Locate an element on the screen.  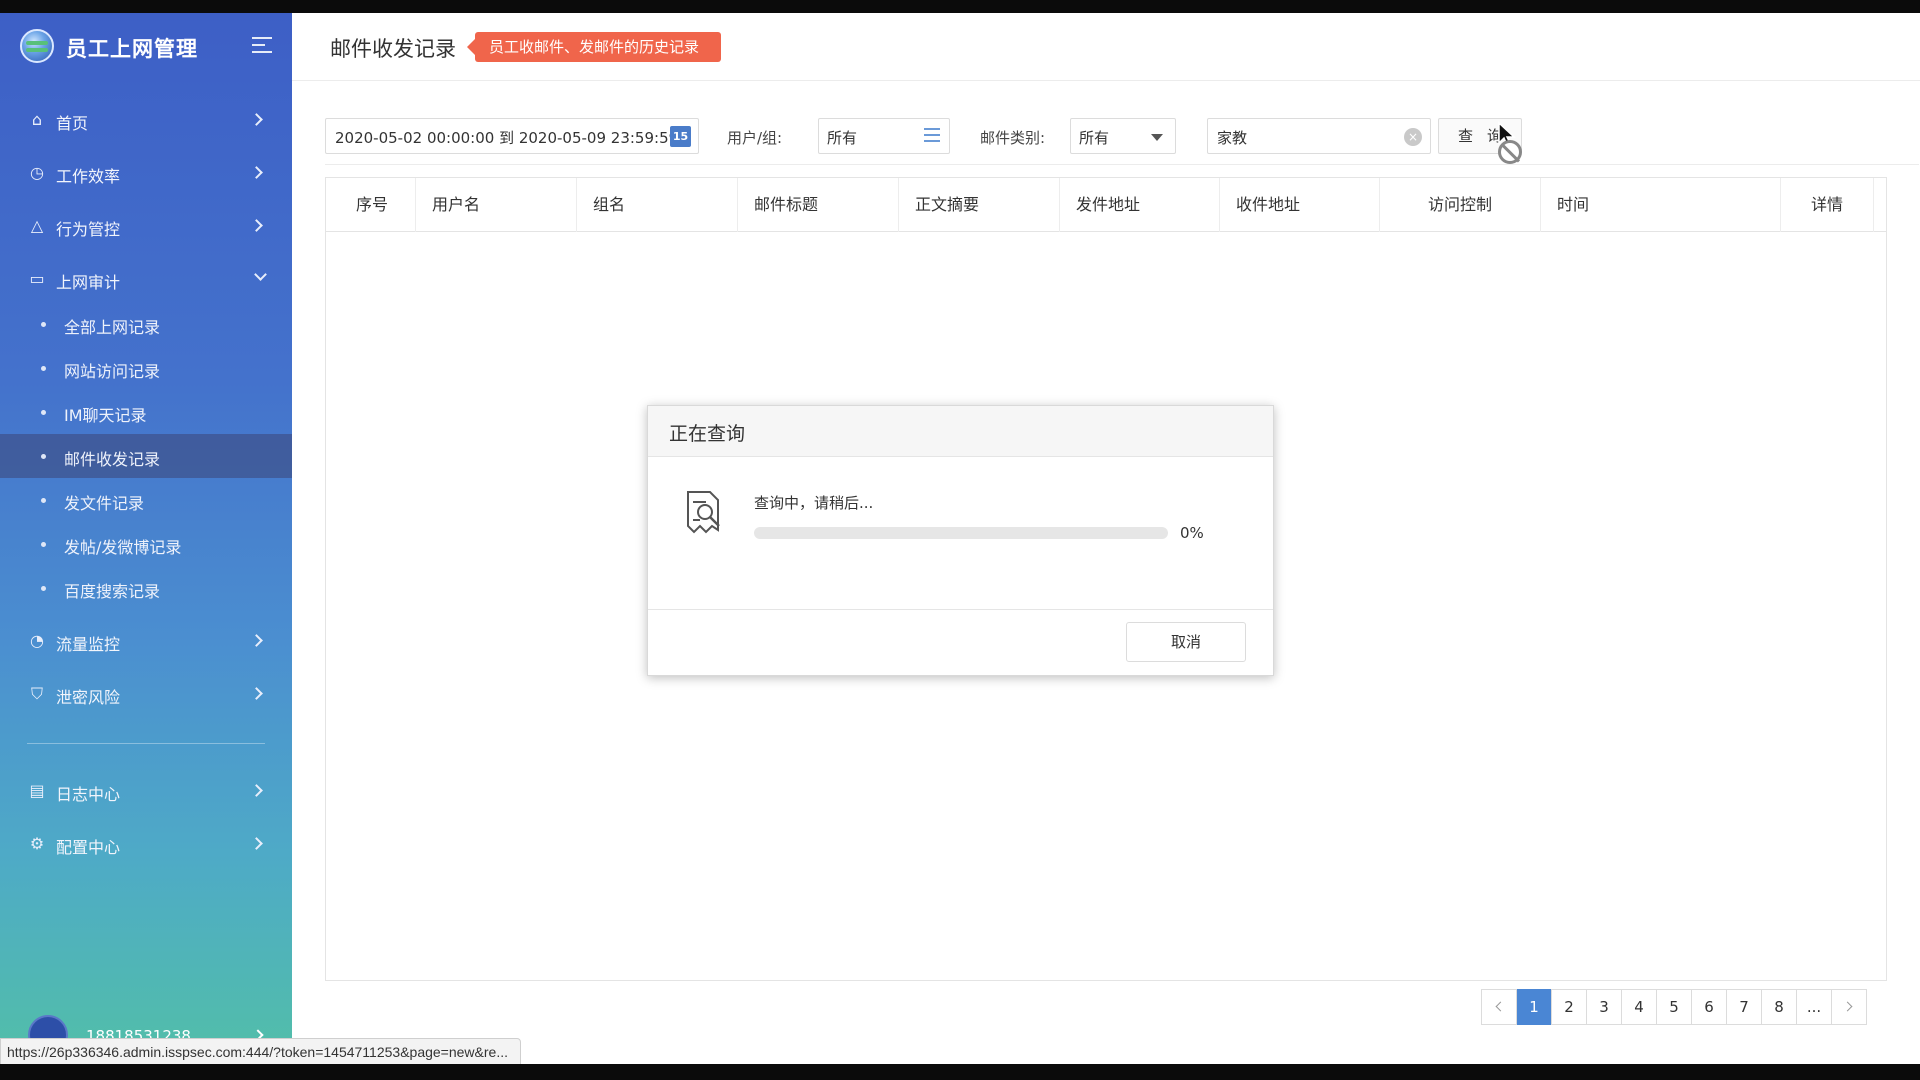
sidebar-subitem-web-visits: 网站访问记录 is located at coordinates (146, 368).